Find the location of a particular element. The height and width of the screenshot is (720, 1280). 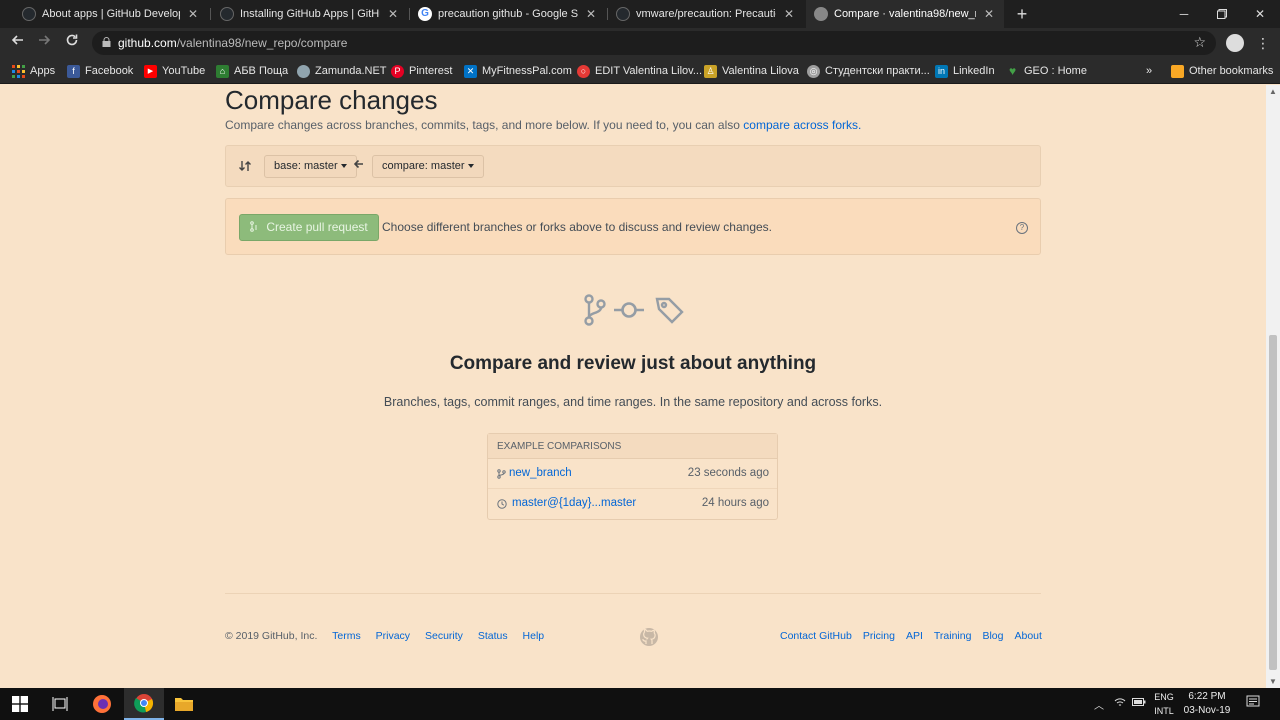

bookmark-apps: Apps is located at coordinates (33, 71).